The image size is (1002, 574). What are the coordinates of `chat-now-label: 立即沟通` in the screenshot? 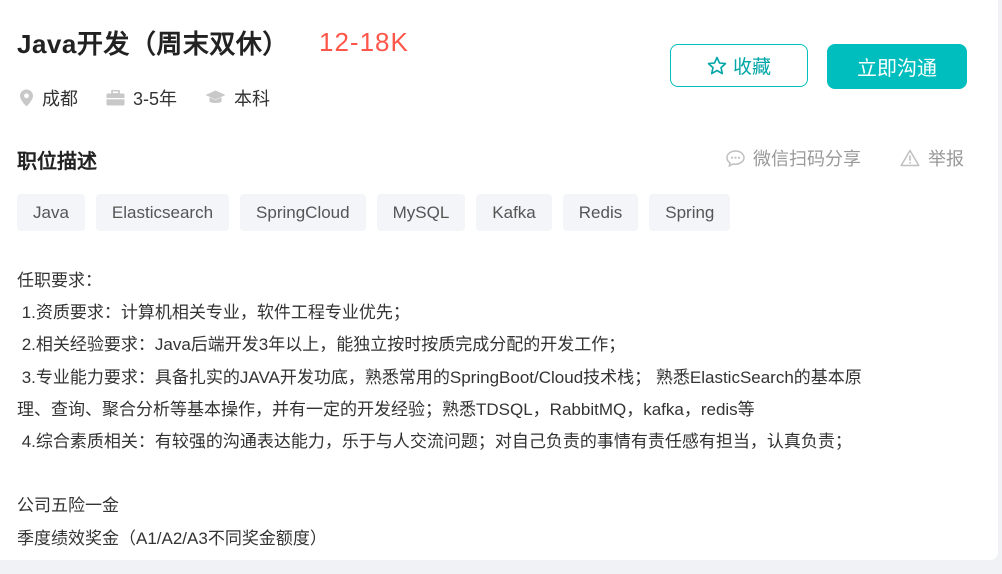 It's located at (897, 69).